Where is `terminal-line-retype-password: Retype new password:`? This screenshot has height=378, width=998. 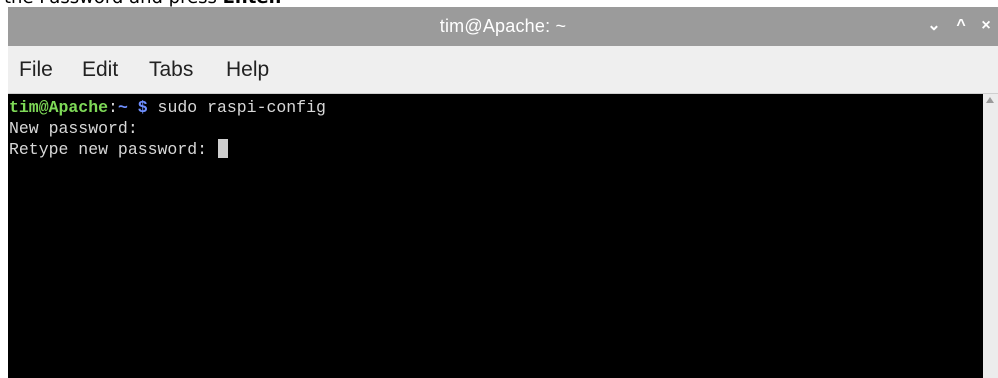
terminal-line-retype-password: Retype new password: is located at coordinates (496, 149).